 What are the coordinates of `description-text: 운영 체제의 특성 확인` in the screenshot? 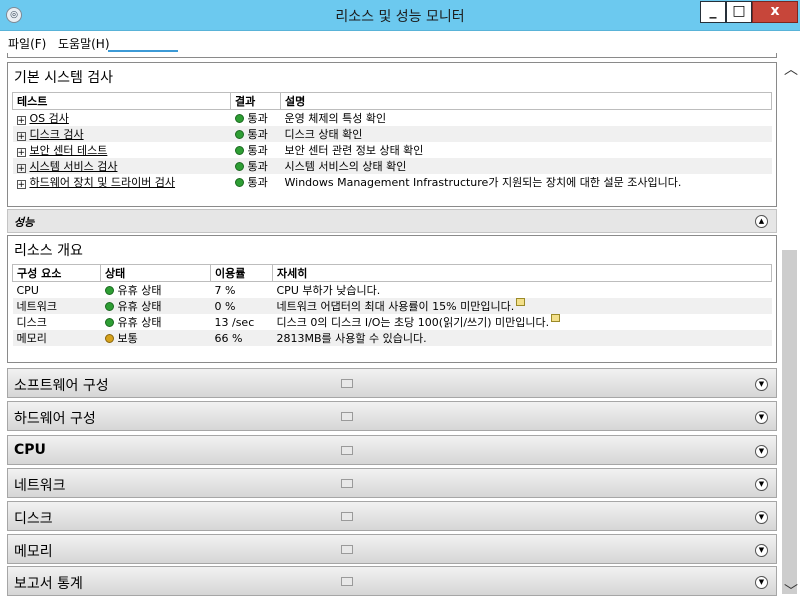 It's located at (335, 118).